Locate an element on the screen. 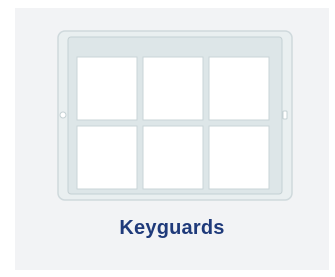 The width and height of the screenshot is (335, 277). category-label: Keyguards is located at coordinates (172, 228).